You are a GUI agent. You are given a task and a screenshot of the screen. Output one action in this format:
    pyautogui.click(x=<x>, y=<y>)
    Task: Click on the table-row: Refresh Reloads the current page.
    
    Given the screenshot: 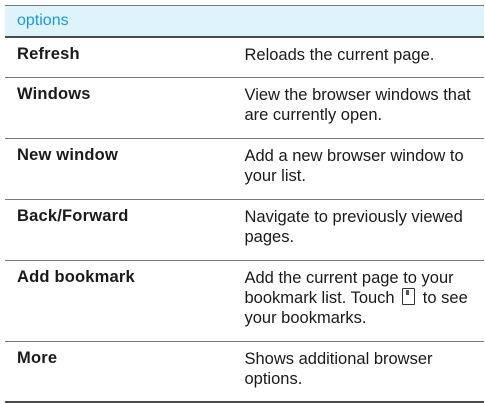 What is the action you would take?
    pyautogui.click(x=244, y=57)
    